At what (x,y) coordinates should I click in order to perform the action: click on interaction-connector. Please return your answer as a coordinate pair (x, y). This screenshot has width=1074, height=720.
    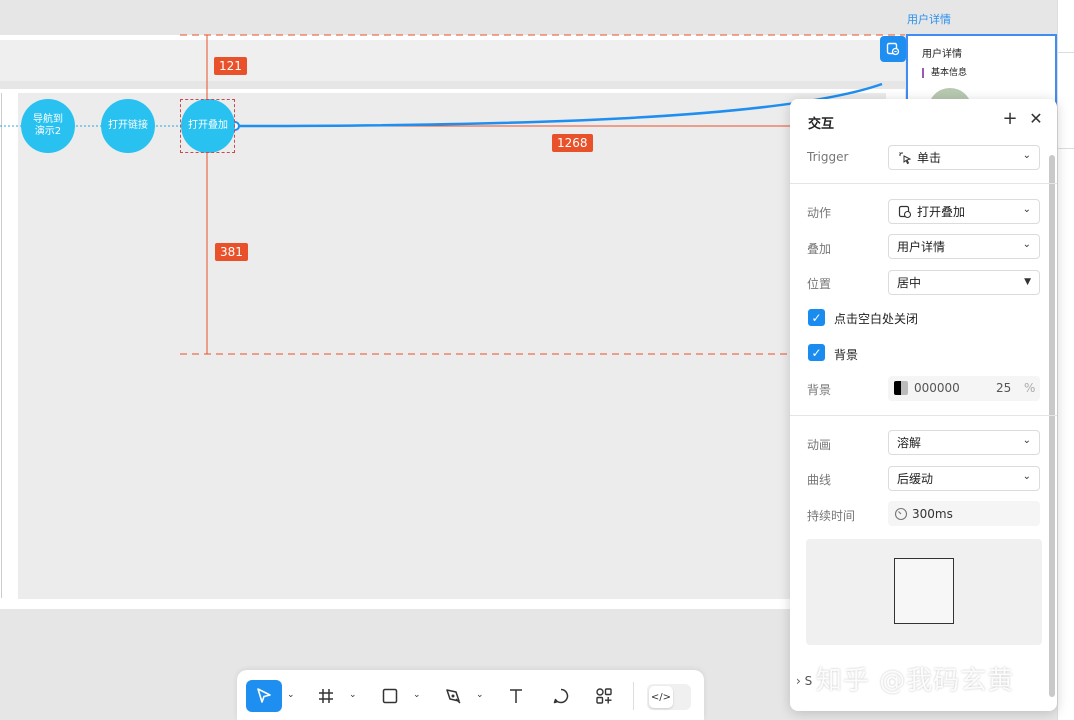
    Looking at the image, I should click on (559, 105).